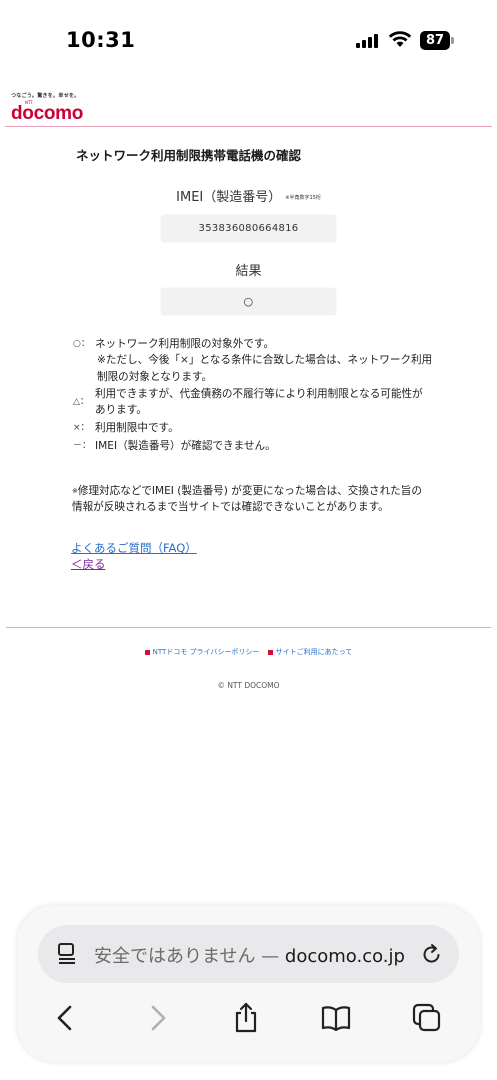 The image size is (497, 1080). Describe the element at coordinates (158, 1018) in the screenshot. I see `forward-arrow-icon` at that location.